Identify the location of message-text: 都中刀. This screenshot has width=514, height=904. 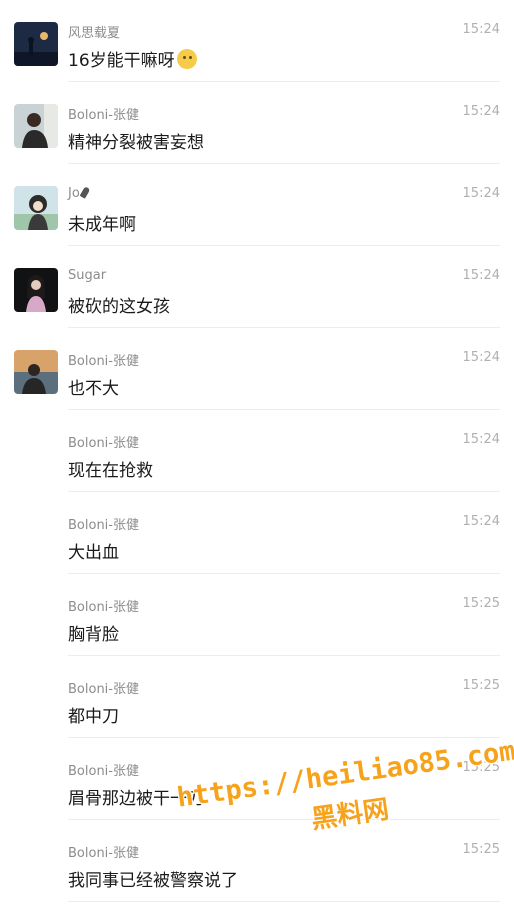
(93, 717).